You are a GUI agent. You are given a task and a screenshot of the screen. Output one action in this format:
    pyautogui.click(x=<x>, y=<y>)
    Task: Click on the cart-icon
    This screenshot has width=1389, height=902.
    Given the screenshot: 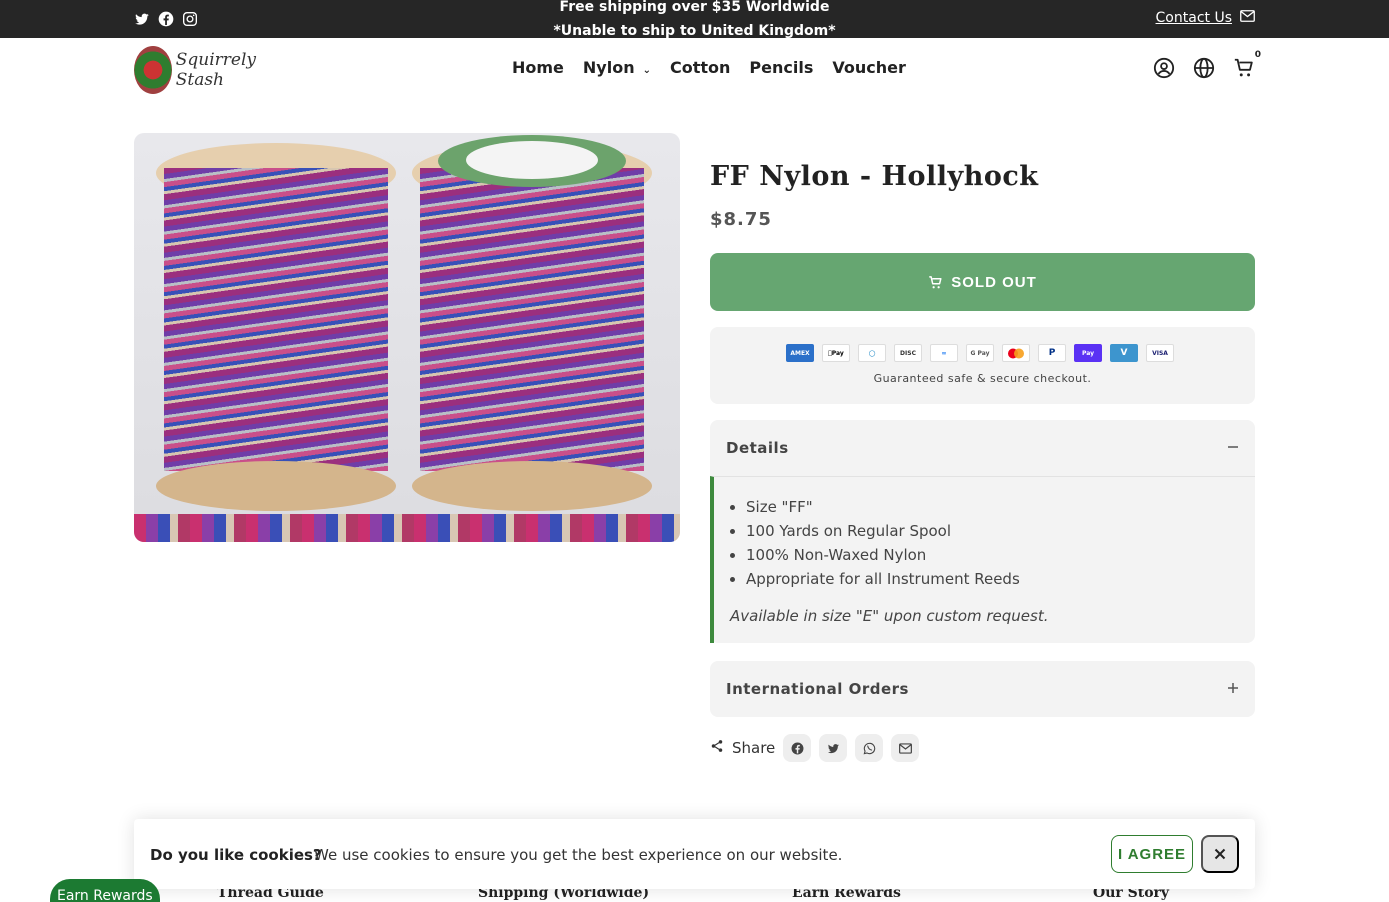 What is the action you would take?
    pyautogui.click(x=935, y=281)
    